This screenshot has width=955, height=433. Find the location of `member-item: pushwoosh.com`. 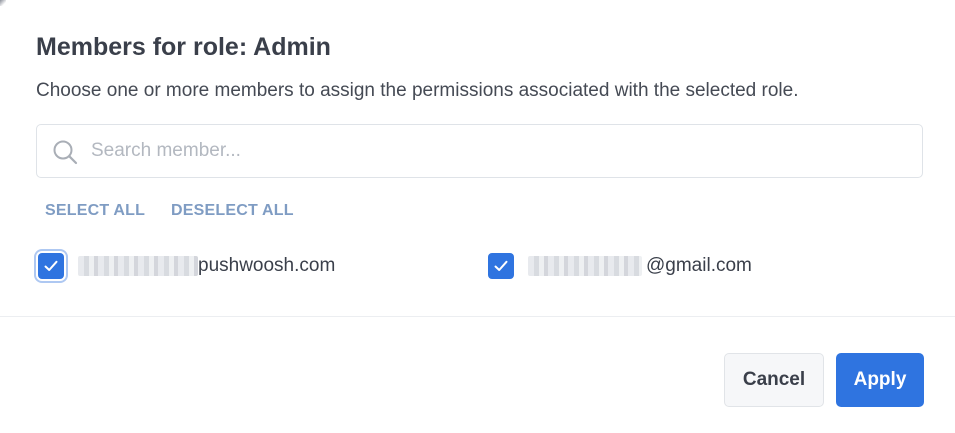

member-item: pushwoosh.com is located at coordinates (186, 266).